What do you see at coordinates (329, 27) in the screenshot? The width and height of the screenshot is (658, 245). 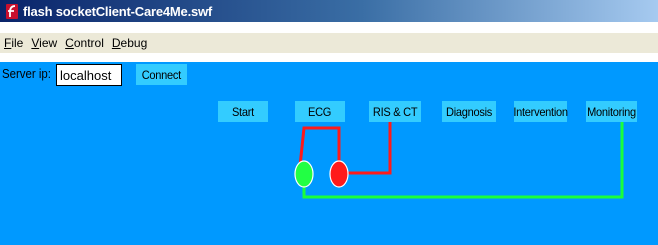 I see `titlebar-gap` at bounding box center [329, 27].